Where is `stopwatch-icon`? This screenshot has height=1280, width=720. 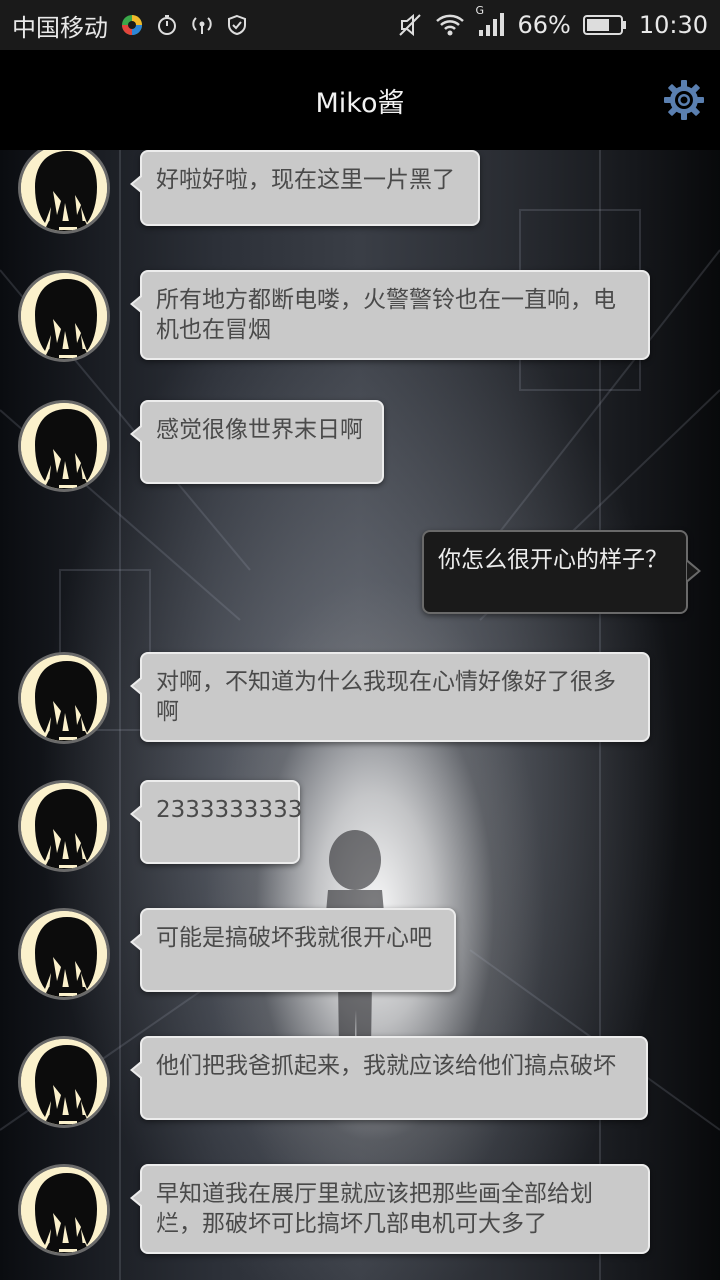
stopwatch-icon is located at coordinates (167, 25).